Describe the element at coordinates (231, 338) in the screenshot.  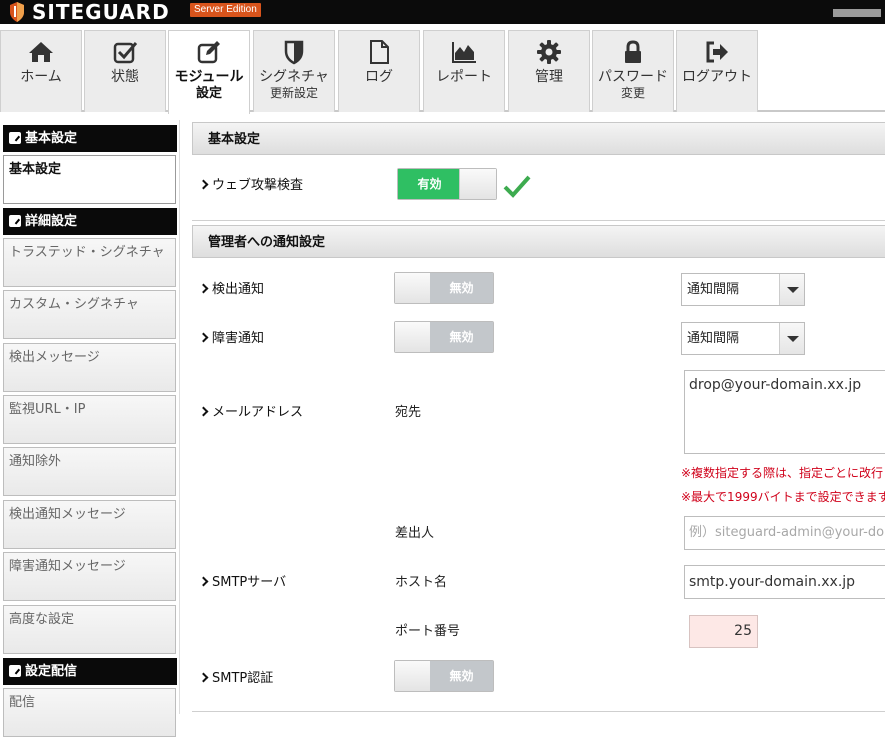
I see `fault-notify-label: 障害通知` at that location.